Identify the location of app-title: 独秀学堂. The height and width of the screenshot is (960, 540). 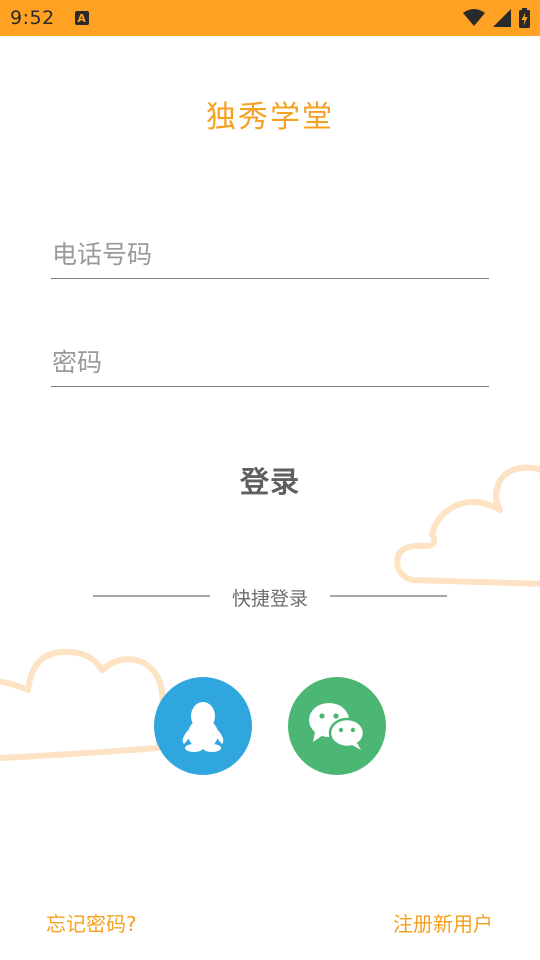
(270, 117).